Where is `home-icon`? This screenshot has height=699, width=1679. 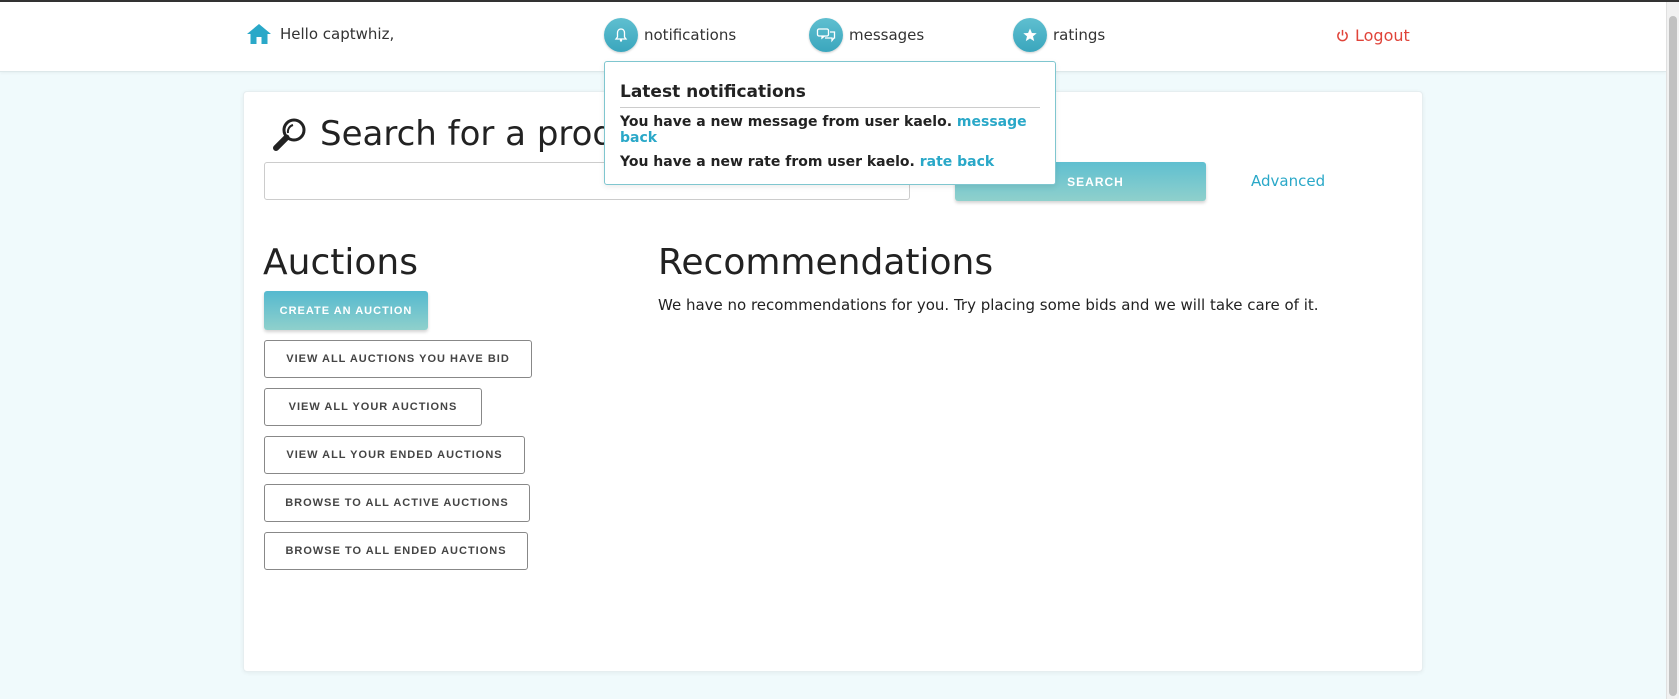
home-icon is located at coordinates (259, 34).